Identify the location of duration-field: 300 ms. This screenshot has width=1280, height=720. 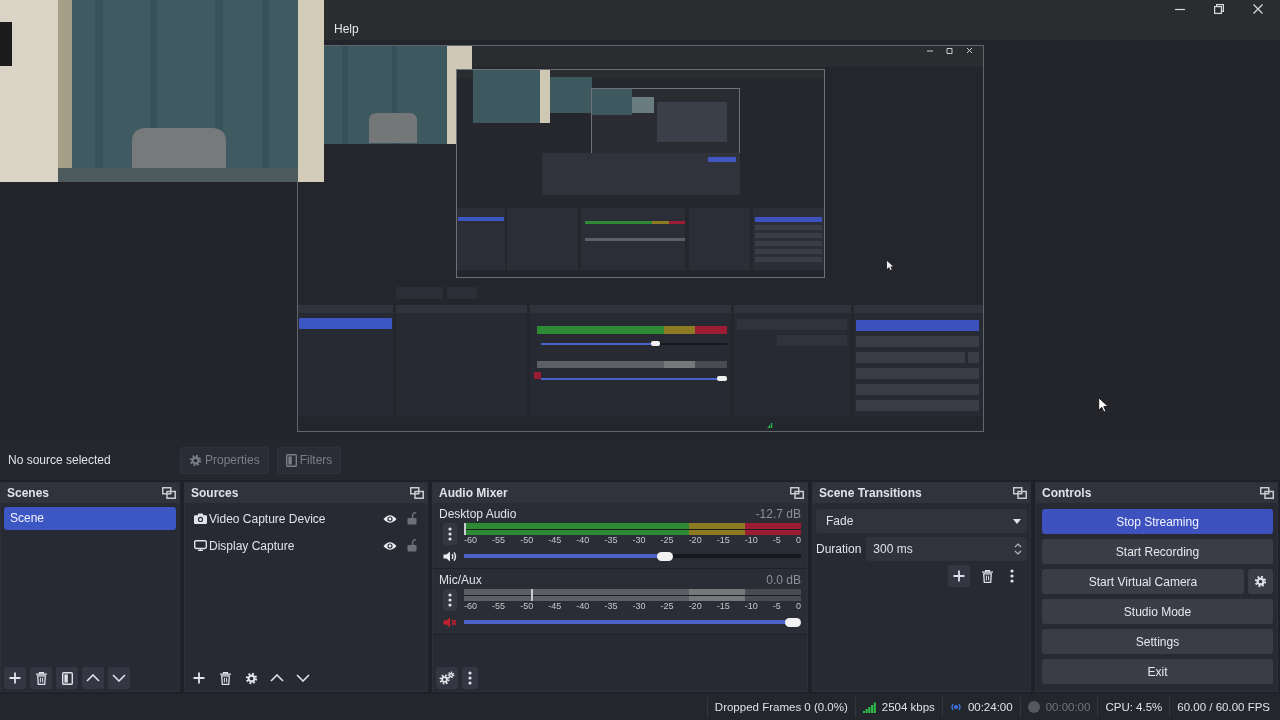
(946, 549).